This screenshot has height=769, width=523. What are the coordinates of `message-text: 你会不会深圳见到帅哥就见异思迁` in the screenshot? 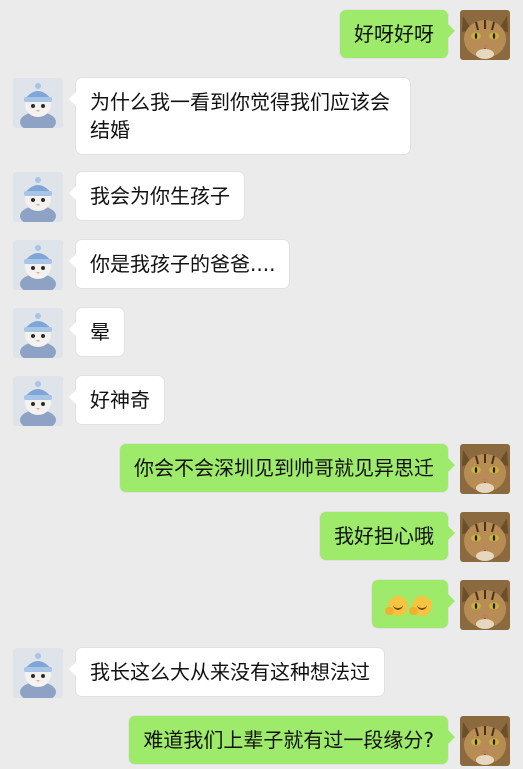 It's located at (284, 468).